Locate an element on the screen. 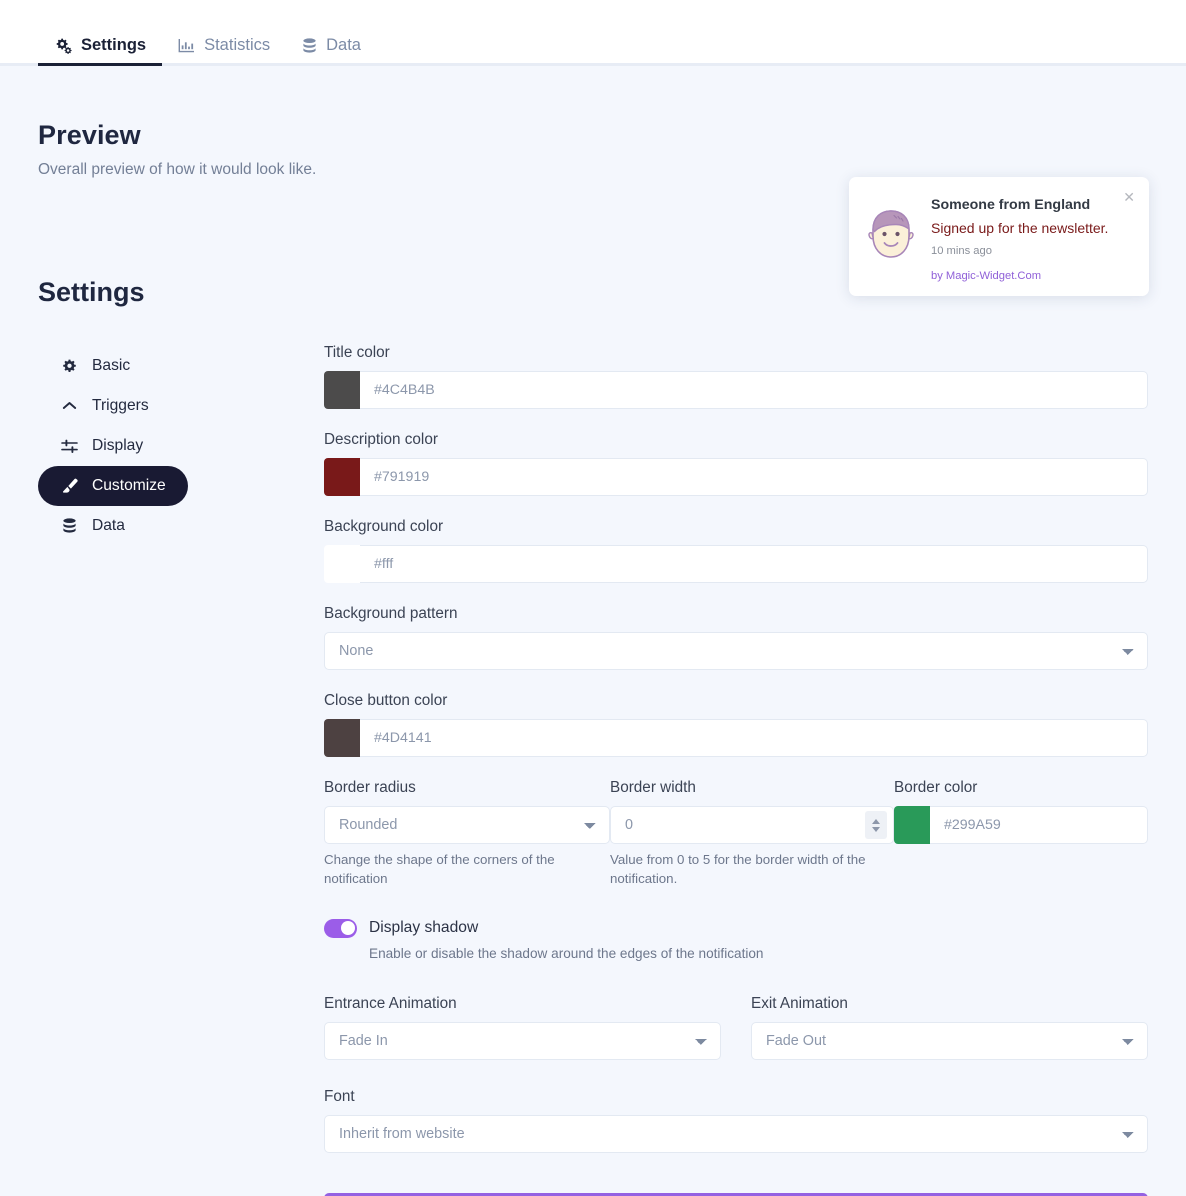  background-pattern-select: None is located at coordinates (736, 651).